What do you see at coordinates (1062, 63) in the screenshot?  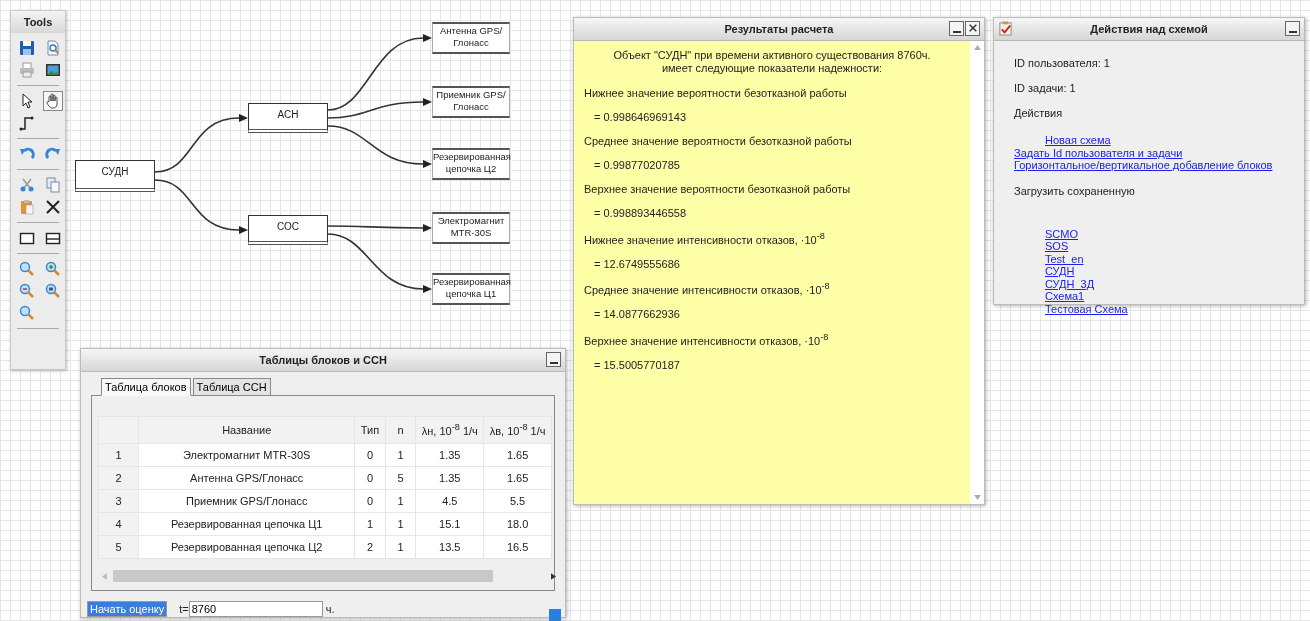 I see `user-id-text: ID пользователя: 1` at bounding box center [1062, 63].